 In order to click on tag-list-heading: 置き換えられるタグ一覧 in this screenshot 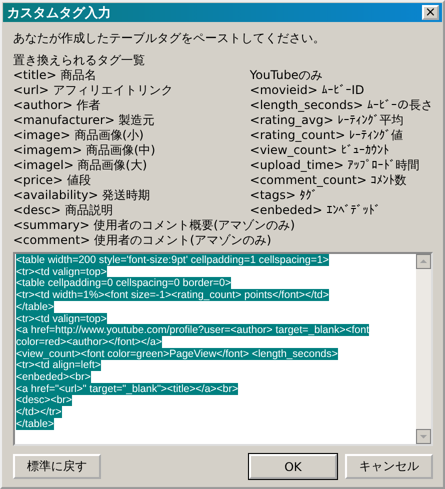, I will do `click(79, 60)`.